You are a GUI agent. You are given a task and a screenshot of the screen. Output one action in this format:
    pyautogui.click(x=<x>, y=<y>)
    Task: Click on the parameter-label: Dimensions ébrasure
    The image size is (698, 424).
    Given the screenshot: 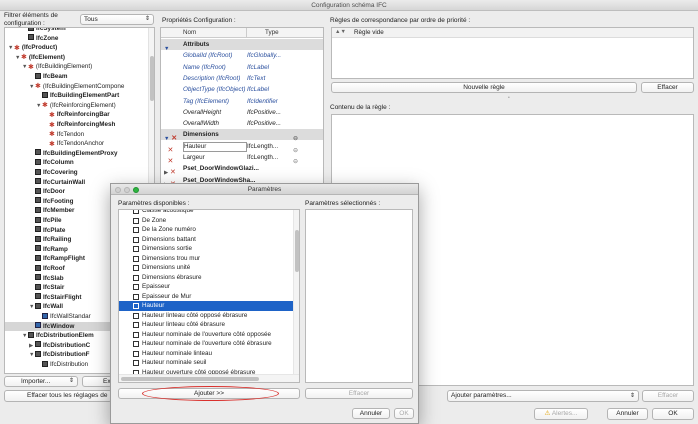 What is the action you would take?
    pyautogui.click(x=172, y=277)
    